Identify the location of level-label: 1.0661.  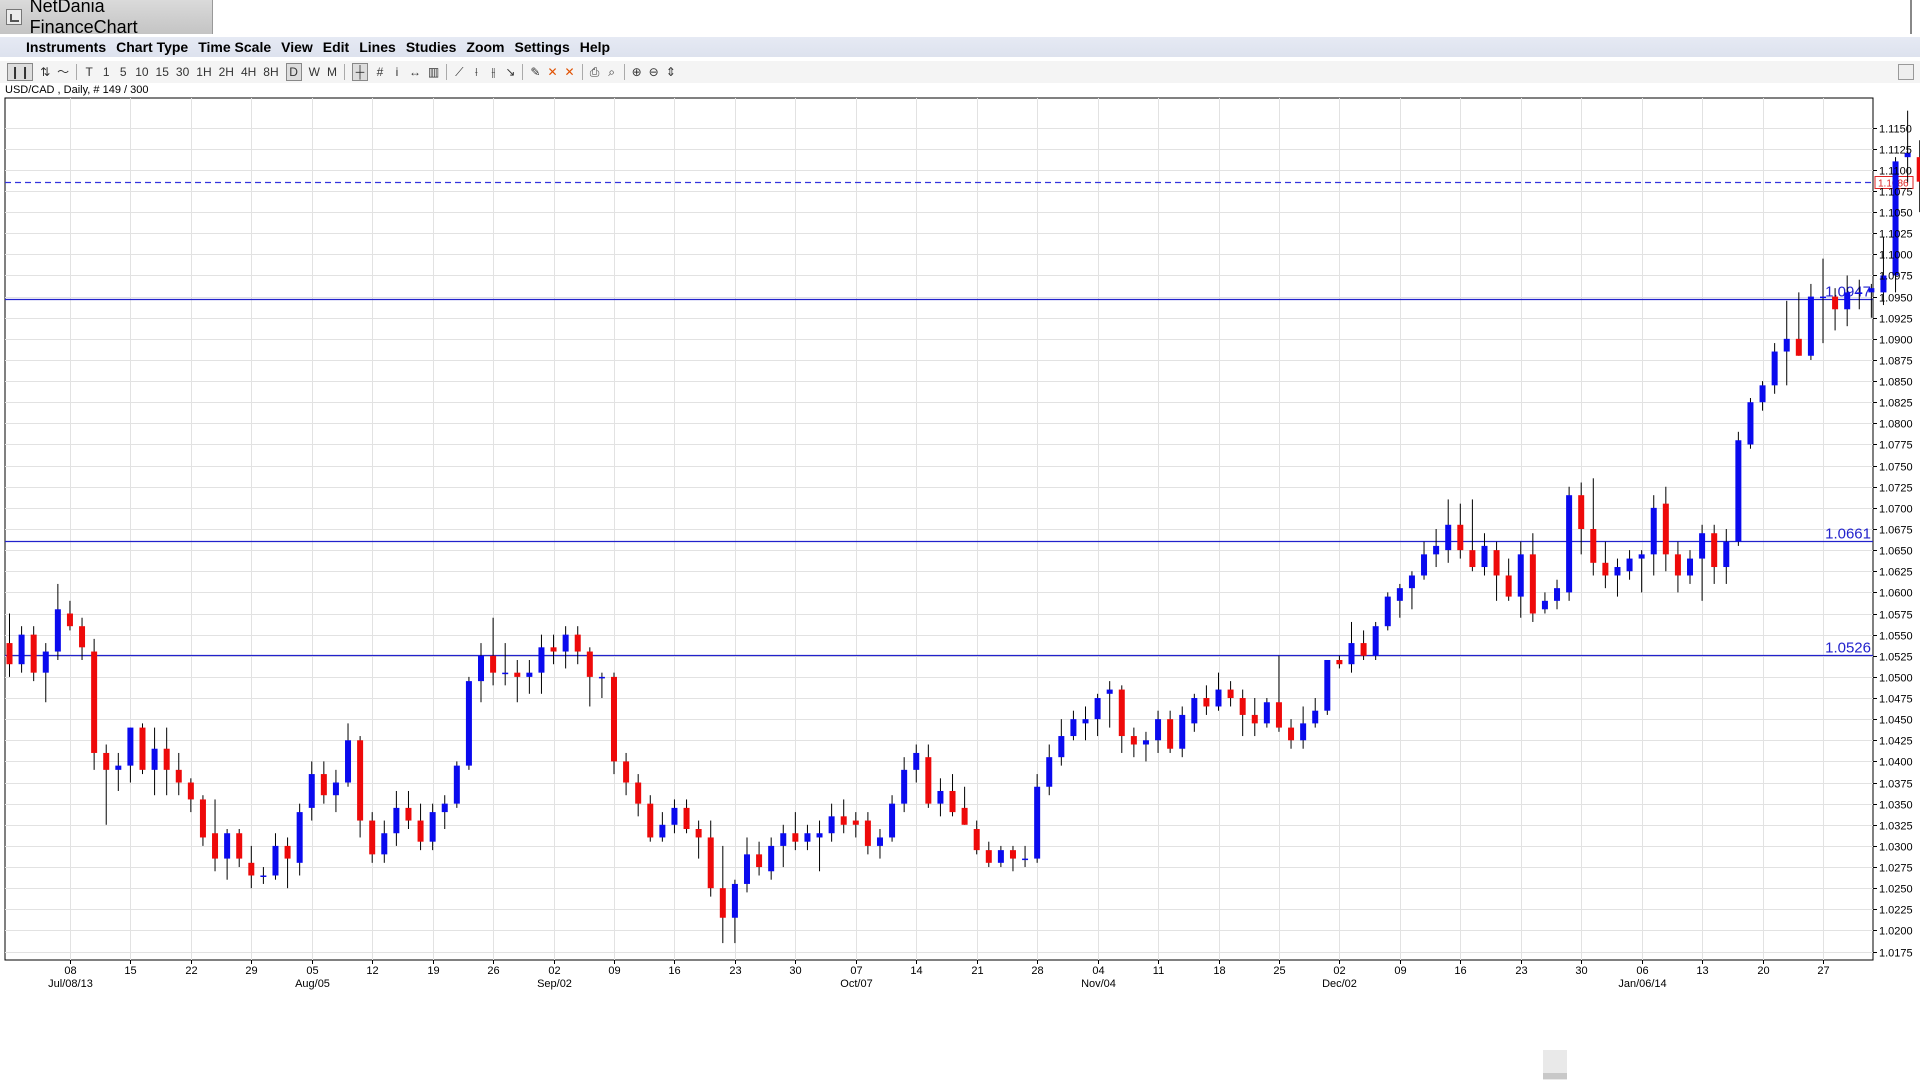
(1848, 534).